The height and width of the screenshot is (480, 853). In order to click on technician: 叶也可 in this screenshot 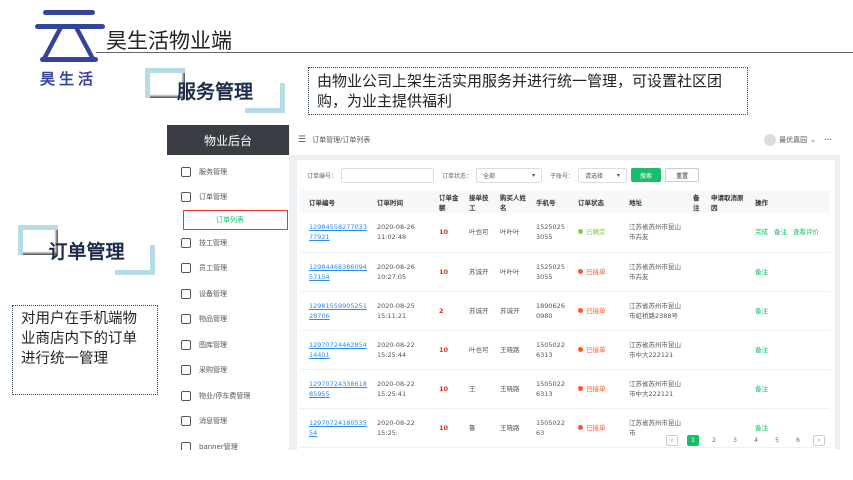, I will do `click(475, 233)`.